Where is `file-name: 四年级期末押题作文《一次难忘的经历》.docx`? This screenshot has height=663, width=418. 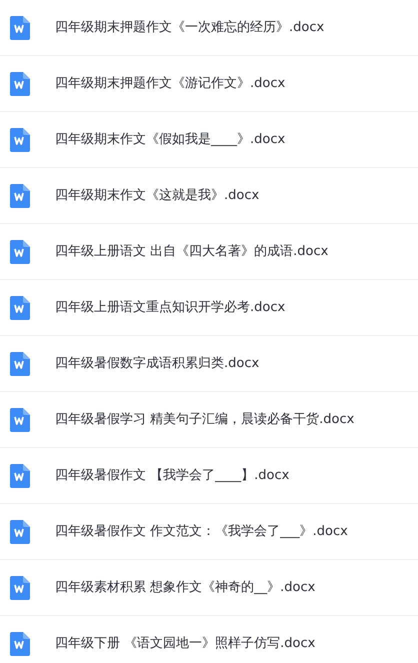 file-name: 四年级期末押题作文《一次难忘的经历》.docx is located at coordinates (189, 28).